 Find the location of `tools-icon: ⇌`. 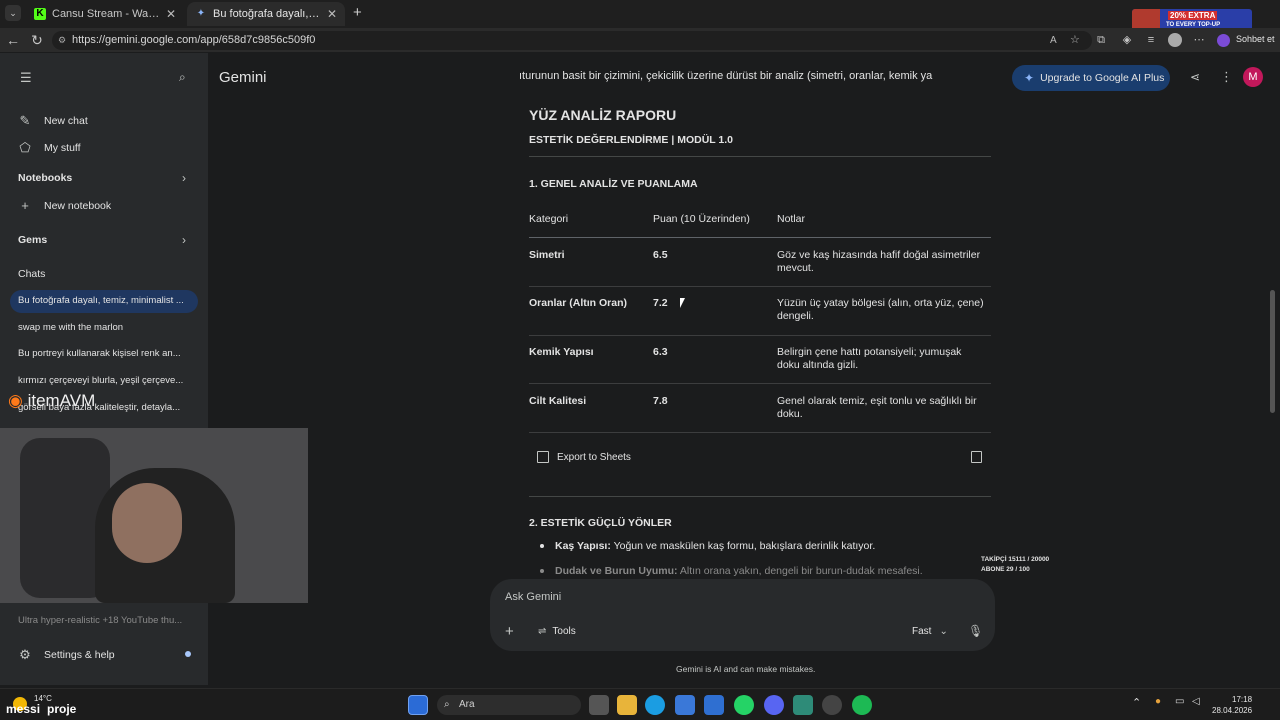

tools-icon: ⇌ is located at coordinates (542, 631).